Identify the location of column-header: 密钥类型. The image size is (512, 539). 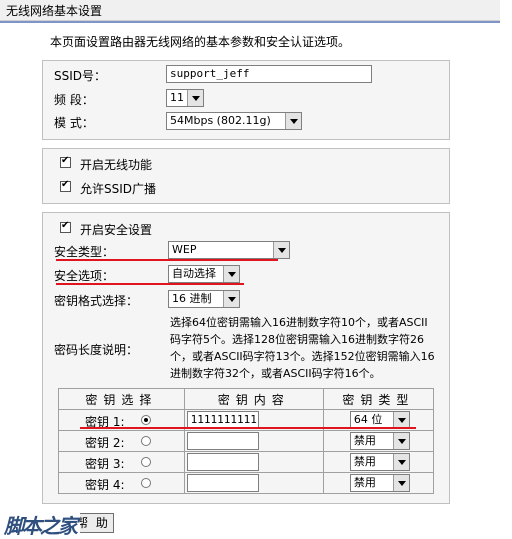
(378, 399).